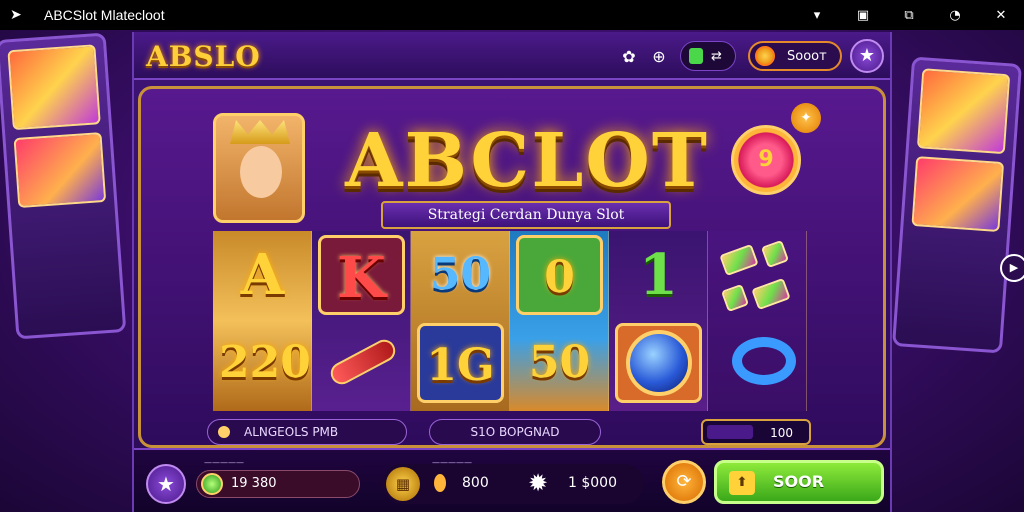 Image resolution: width=1024 pixels, height=512 pixels. I want to click on balance-label: —————, so click(224, 462).